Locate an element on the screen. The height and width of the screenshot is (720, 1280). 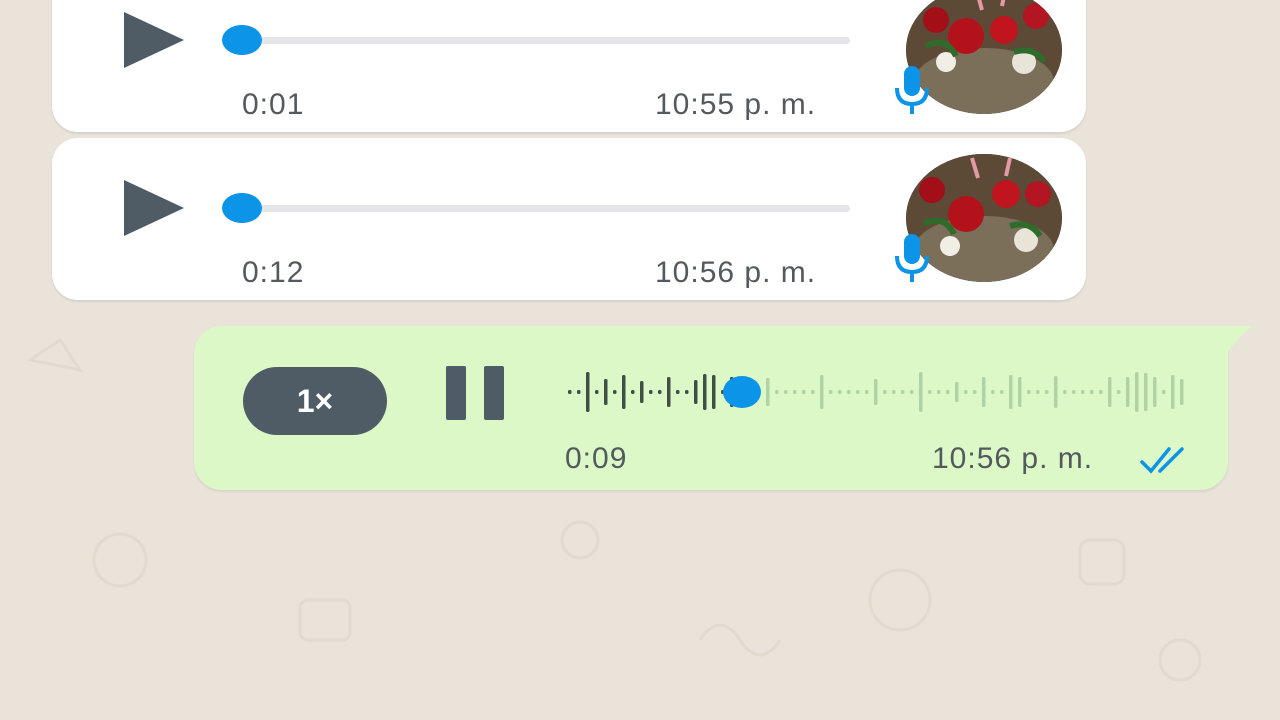
bubble-tail is located at coordinates (1239, 340).